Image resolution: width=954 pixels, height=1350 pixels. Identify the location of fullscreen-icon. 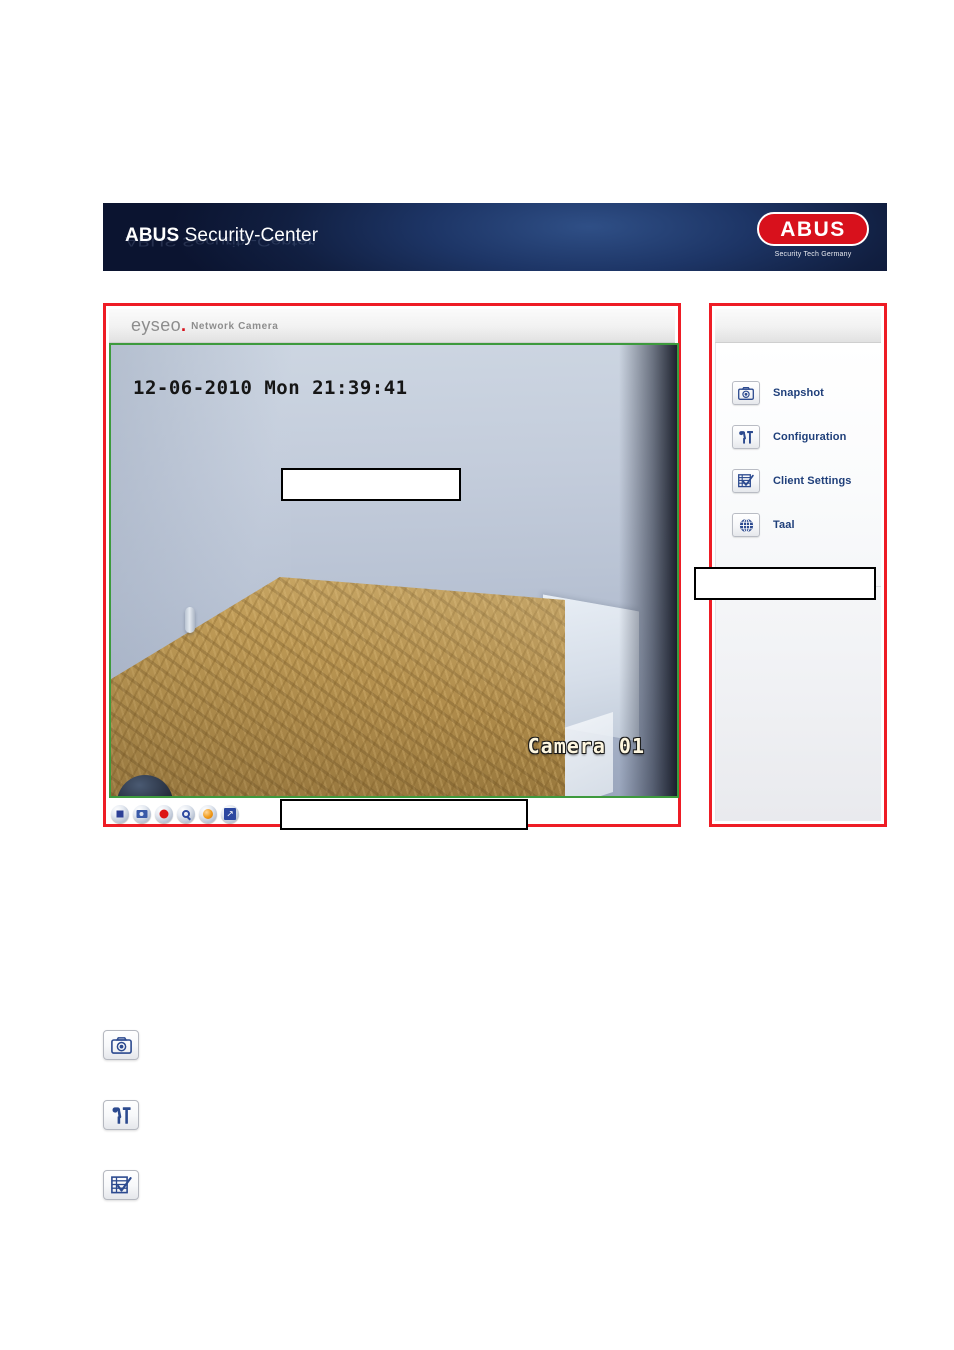
(230, 814).